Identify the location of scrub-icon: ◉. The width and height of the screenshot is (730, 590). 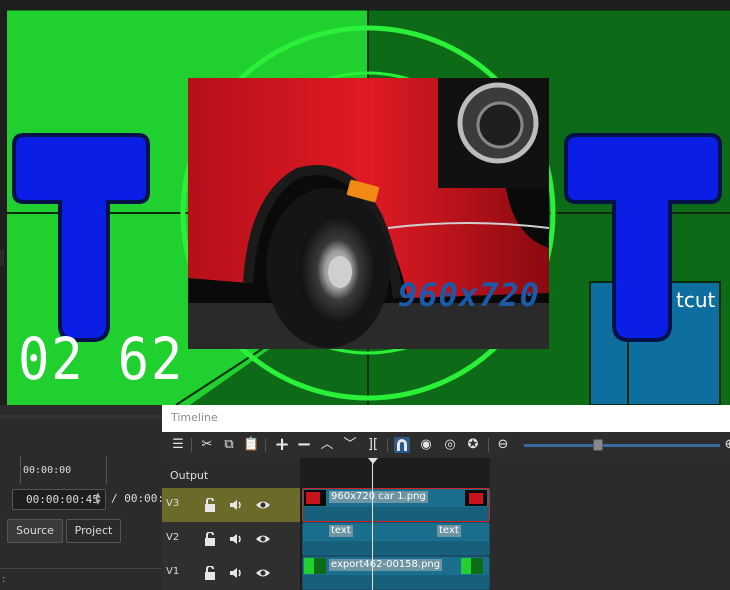
(426, 445).